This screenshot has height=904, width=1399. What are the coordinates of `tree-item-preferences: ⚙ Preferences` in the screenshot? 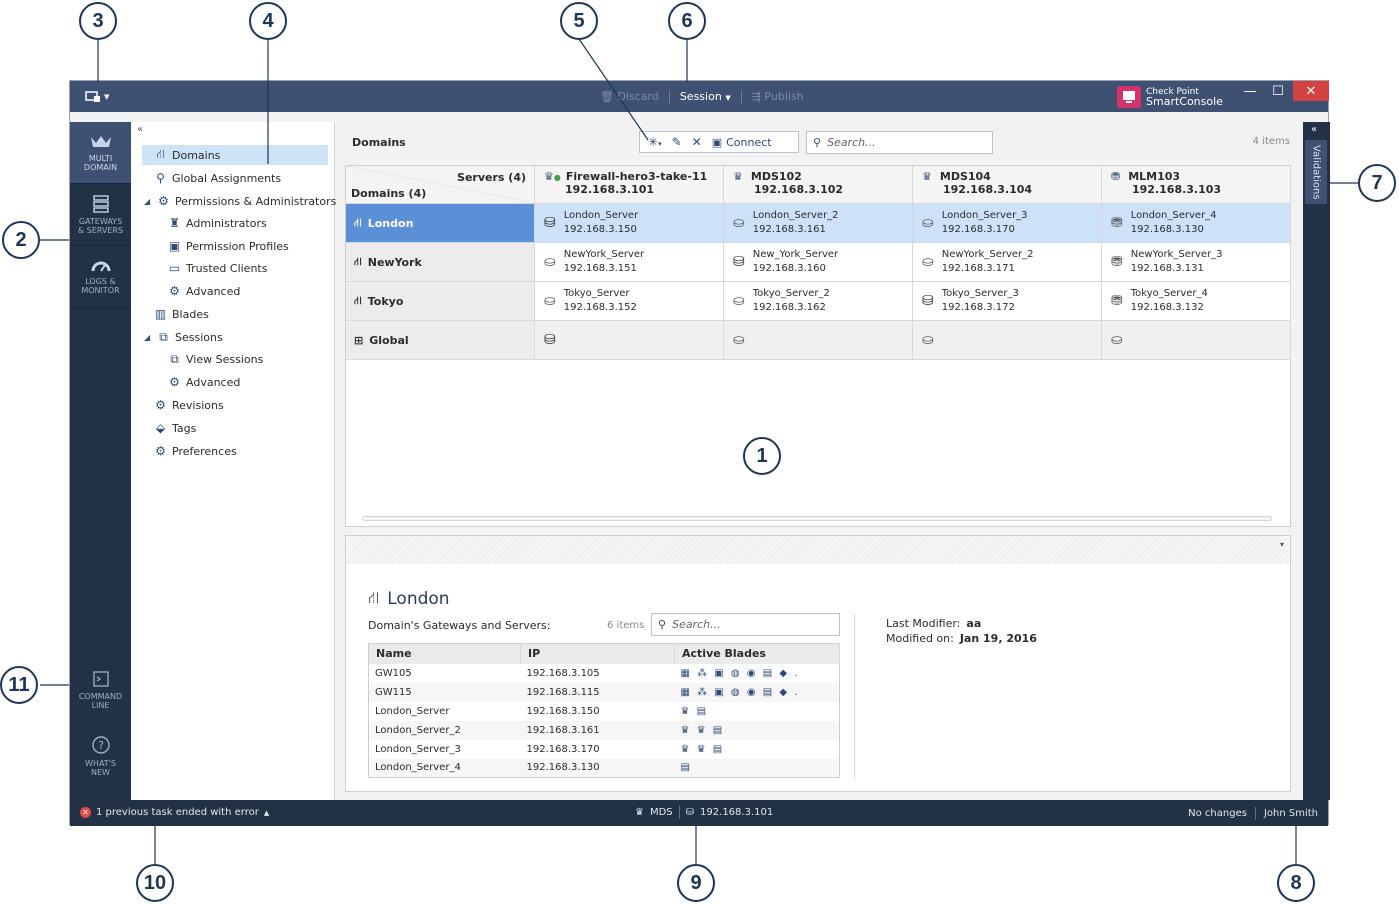 It's located at (195, 451).